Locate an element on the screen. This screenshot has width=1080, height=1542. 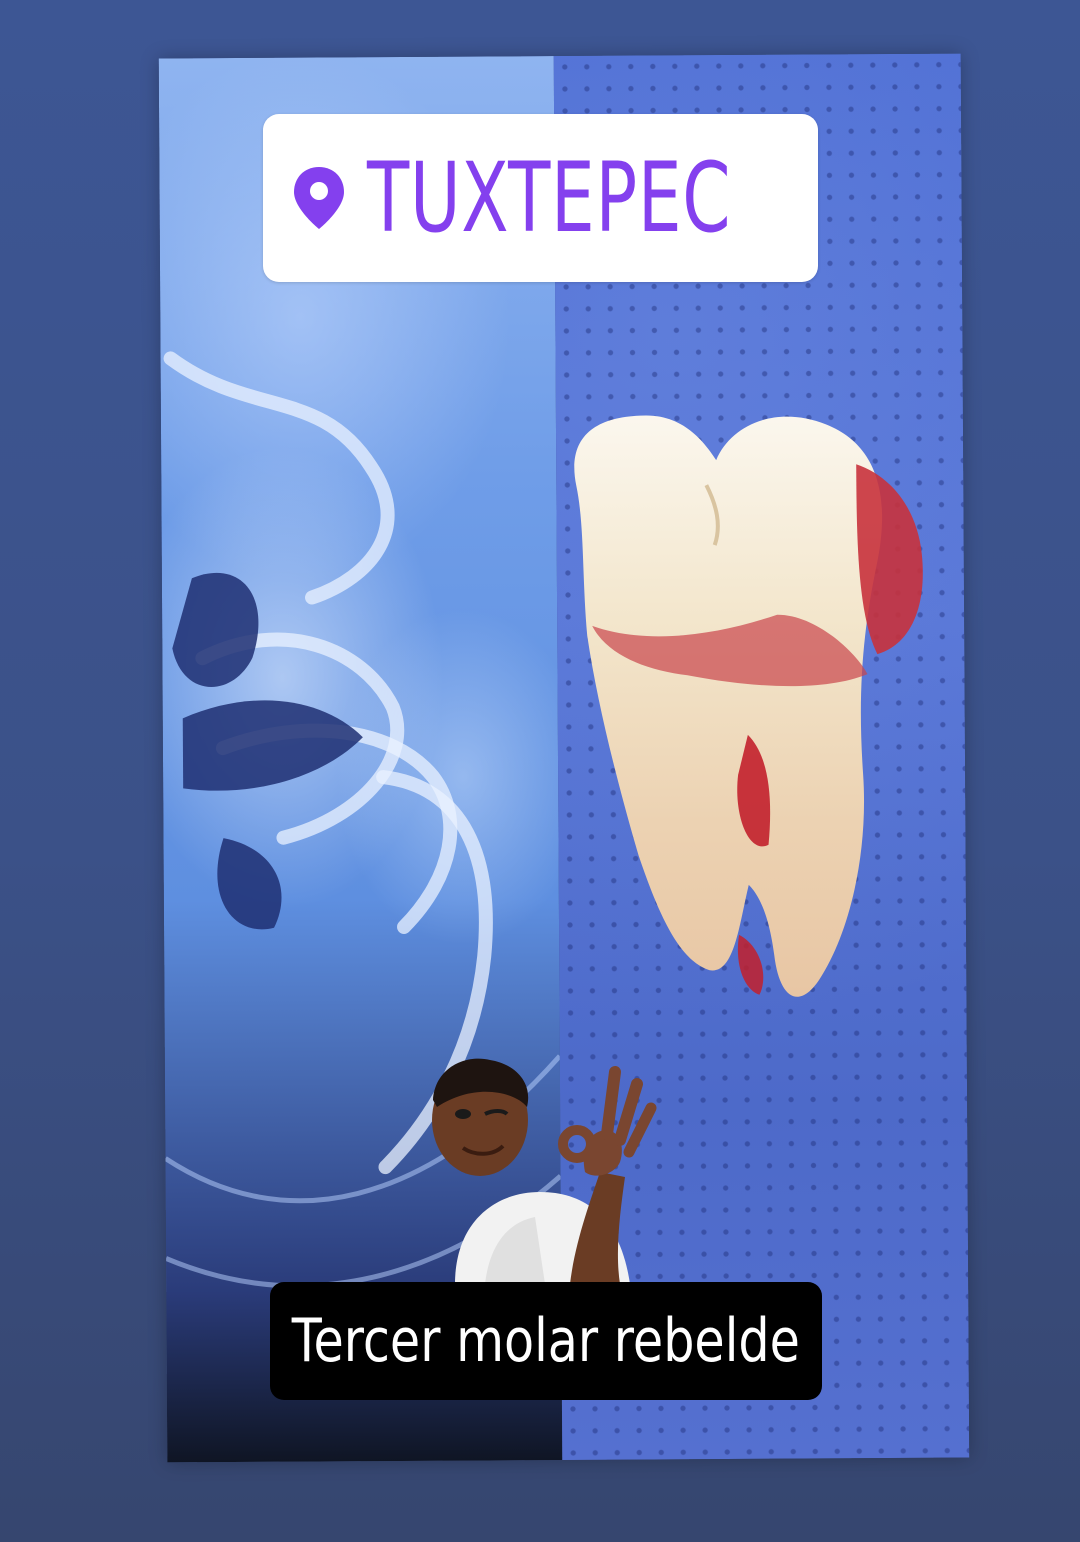
caption-text: Tercer molar rebelde is located at coordinates (546, 1341).